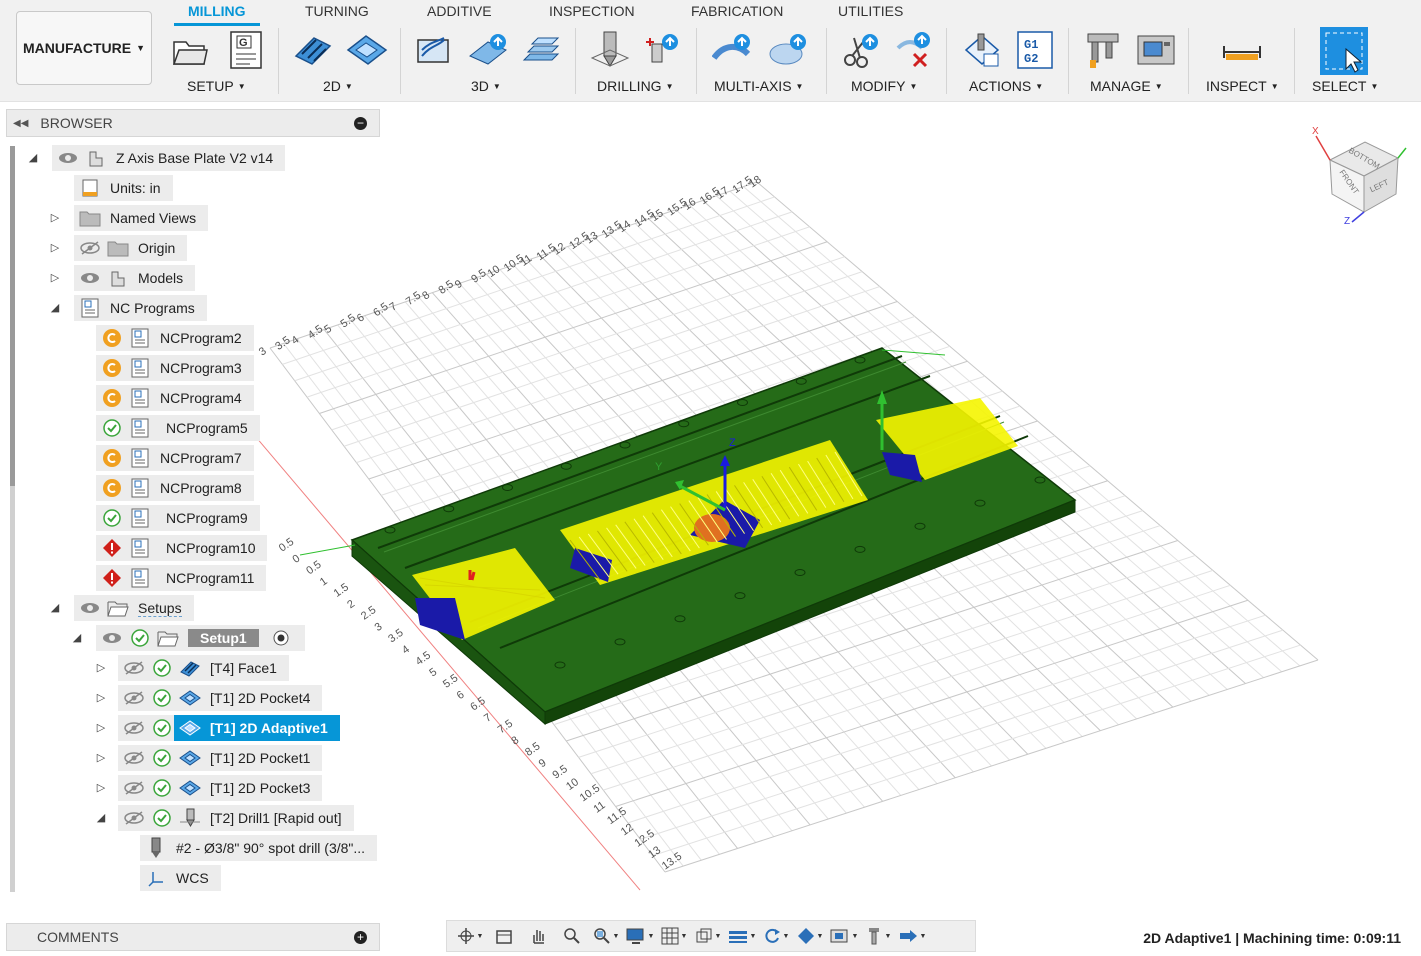 The image size is (1421, 956). What do you see at coordinates (180, 878) in the screenshot?
I see `tree-wcs: WCS` at bounding box center [180, 878].